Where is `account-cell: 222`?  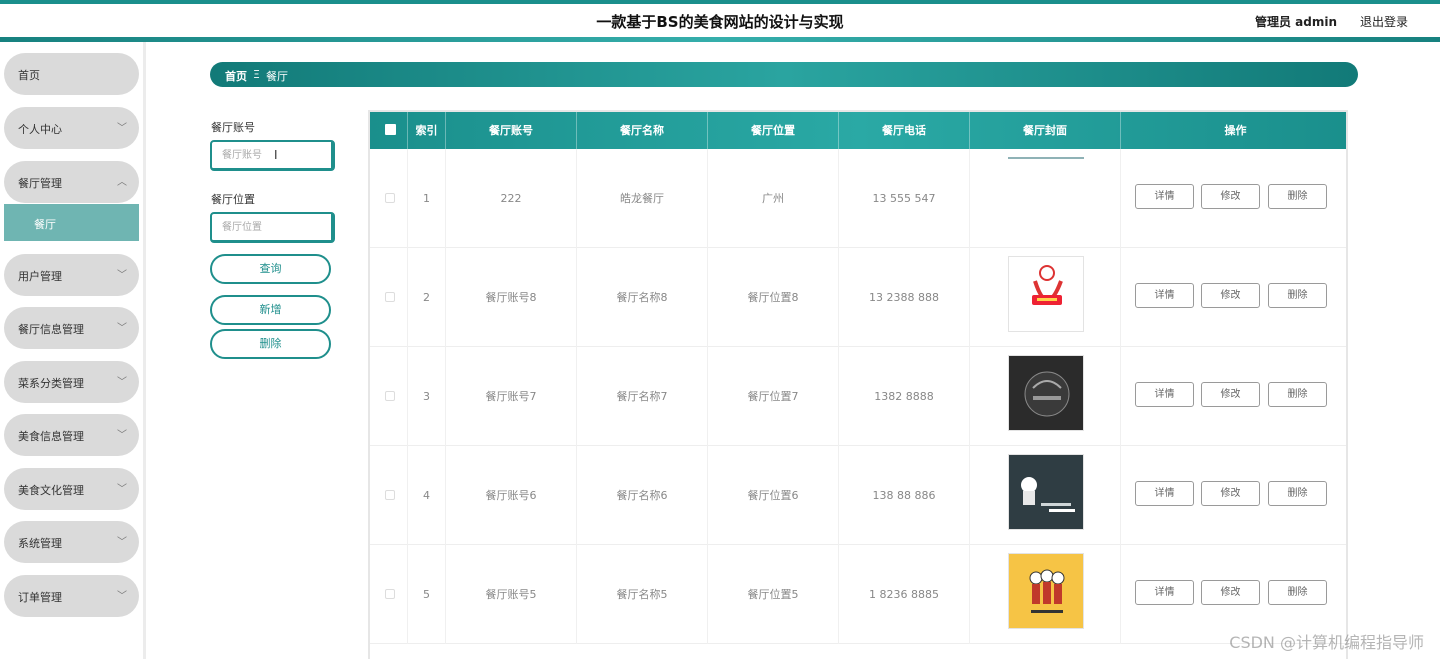 account-cell: 222 is located at coordinates (511, 198).